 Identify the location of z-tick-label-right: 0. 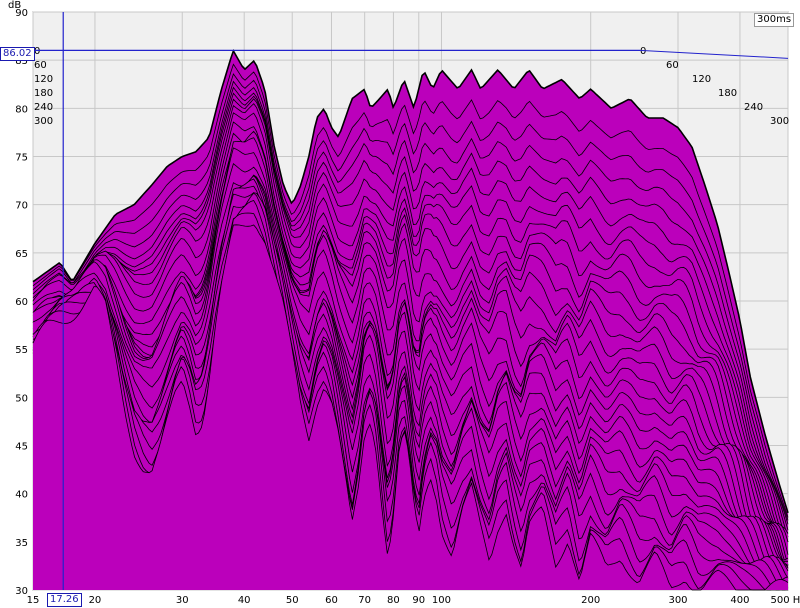
(643, 51).